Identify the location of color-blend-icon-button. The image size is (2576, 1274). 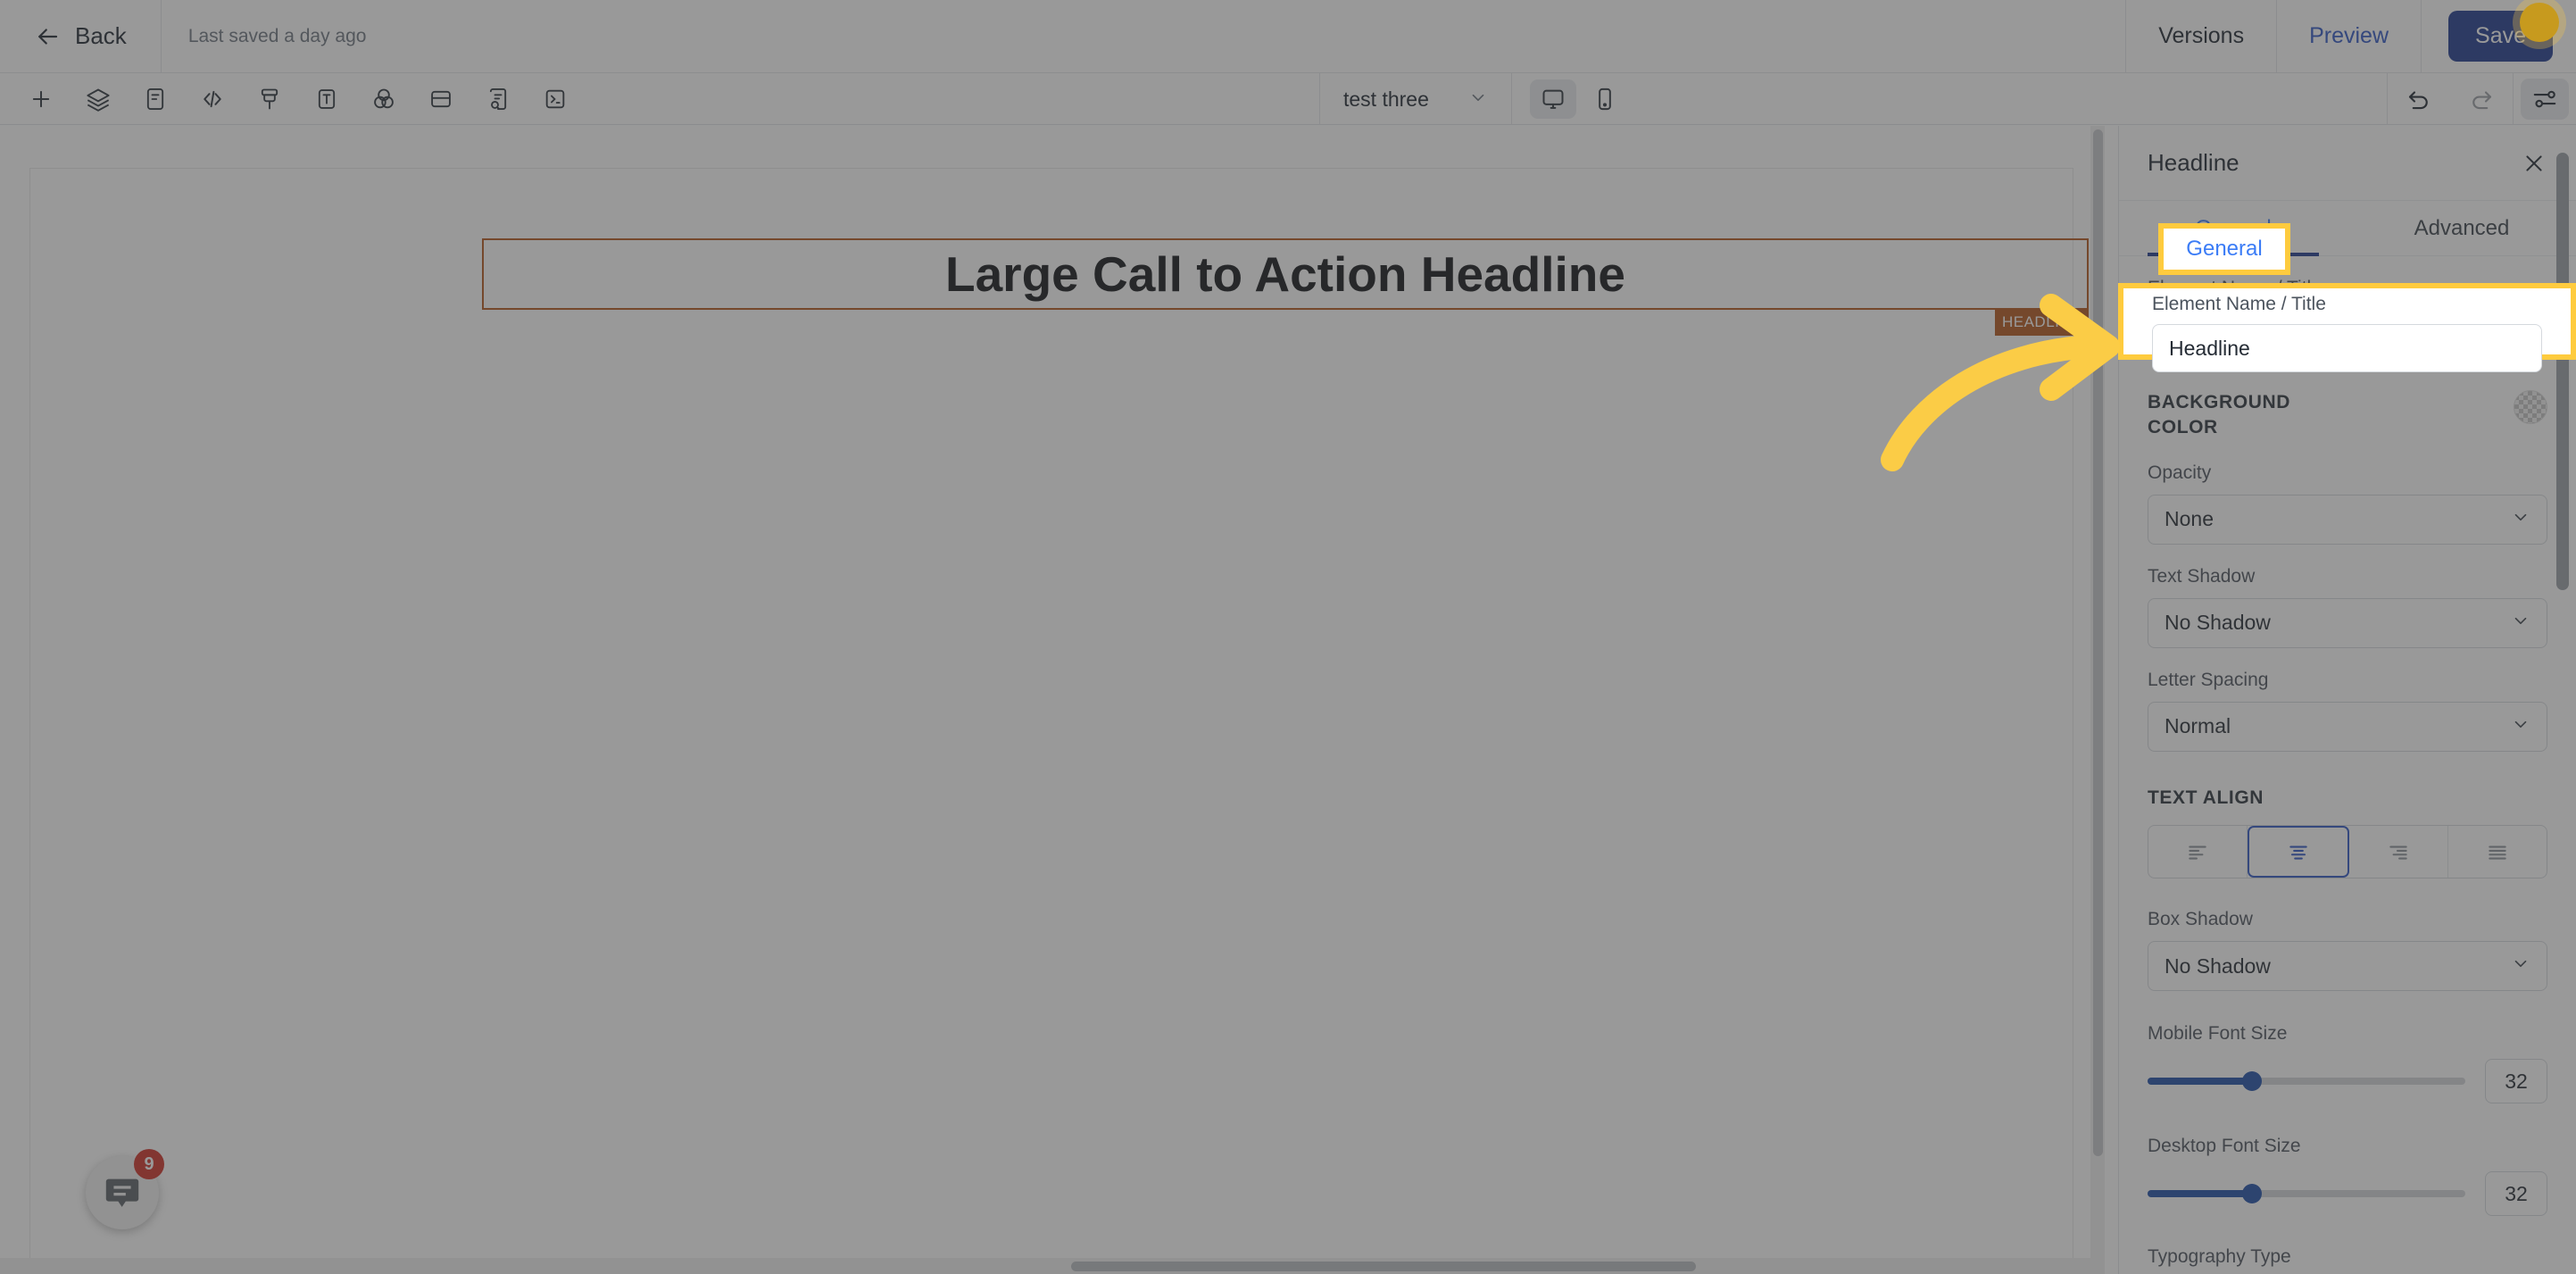
(384, 99).